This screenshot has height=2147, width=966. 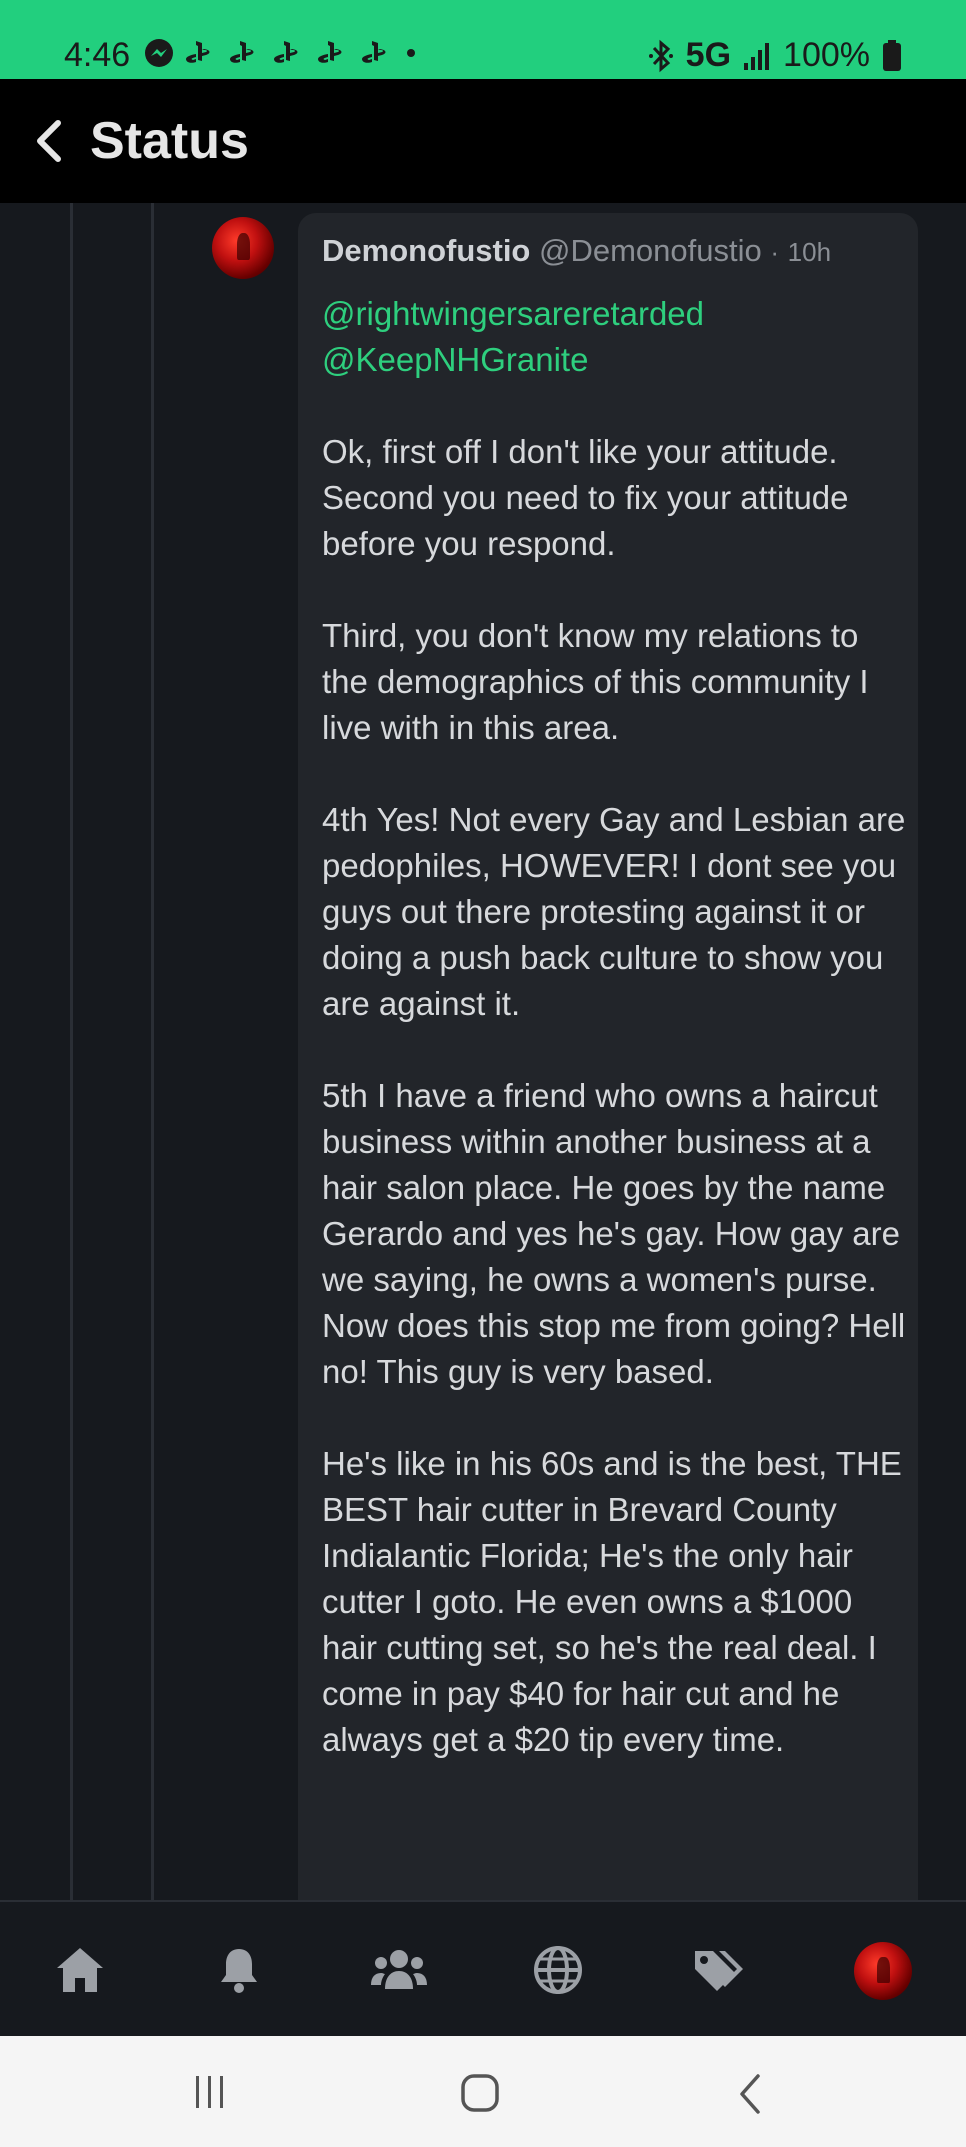 I want to click on system-nav-bar, so click(x=483, y=2091).